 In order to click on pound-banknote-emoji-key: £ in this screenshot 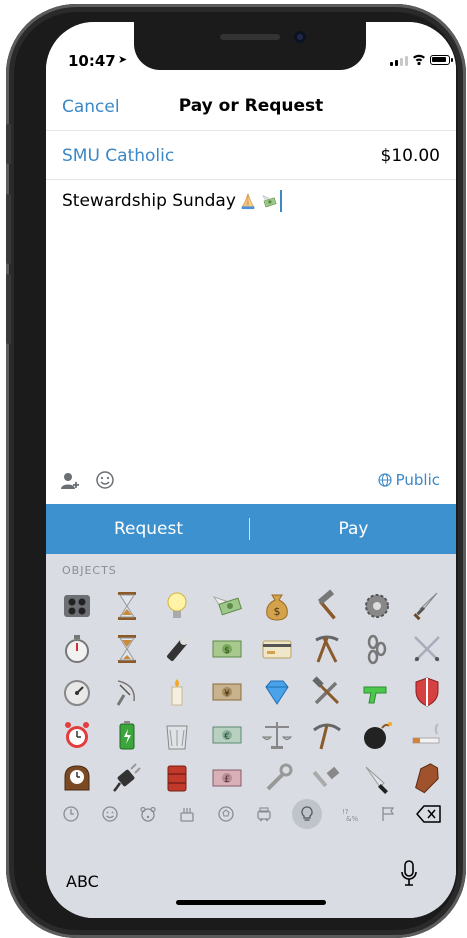, I will do `click(227, 777)`.